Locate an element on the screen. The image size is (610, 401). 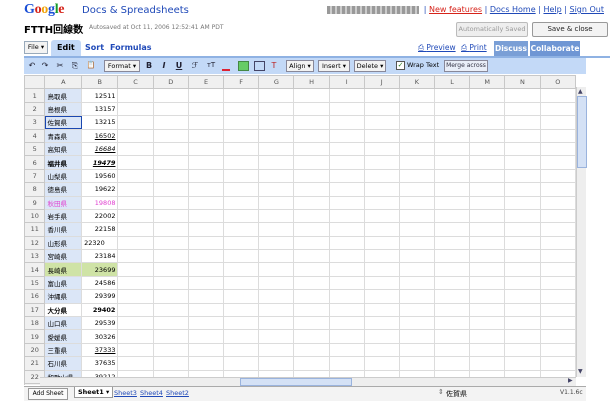
row-header: 14 is located at coordinates (35, 269).